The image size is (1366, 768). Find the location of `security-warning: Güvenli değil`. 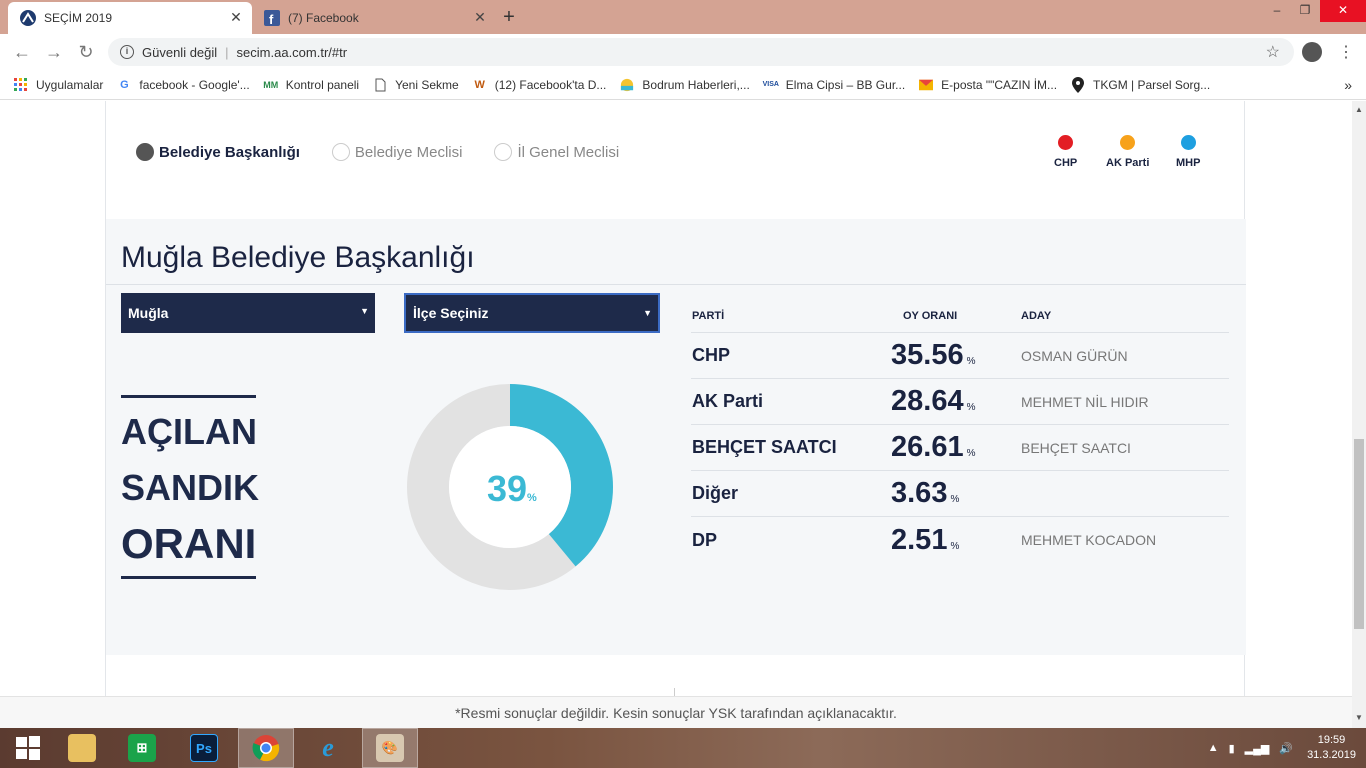

security-warning: Güvenli değil is located at coordinates (180, 52).